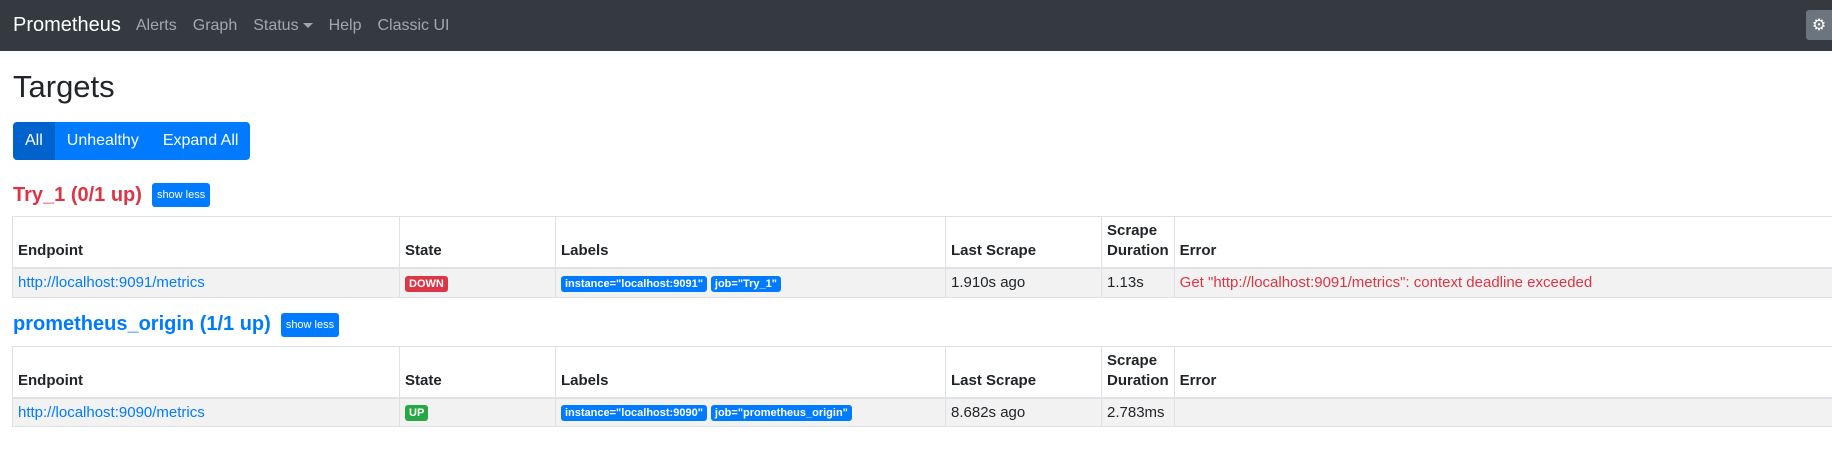  I want to click on page-title: Targets, so click(64, 86).